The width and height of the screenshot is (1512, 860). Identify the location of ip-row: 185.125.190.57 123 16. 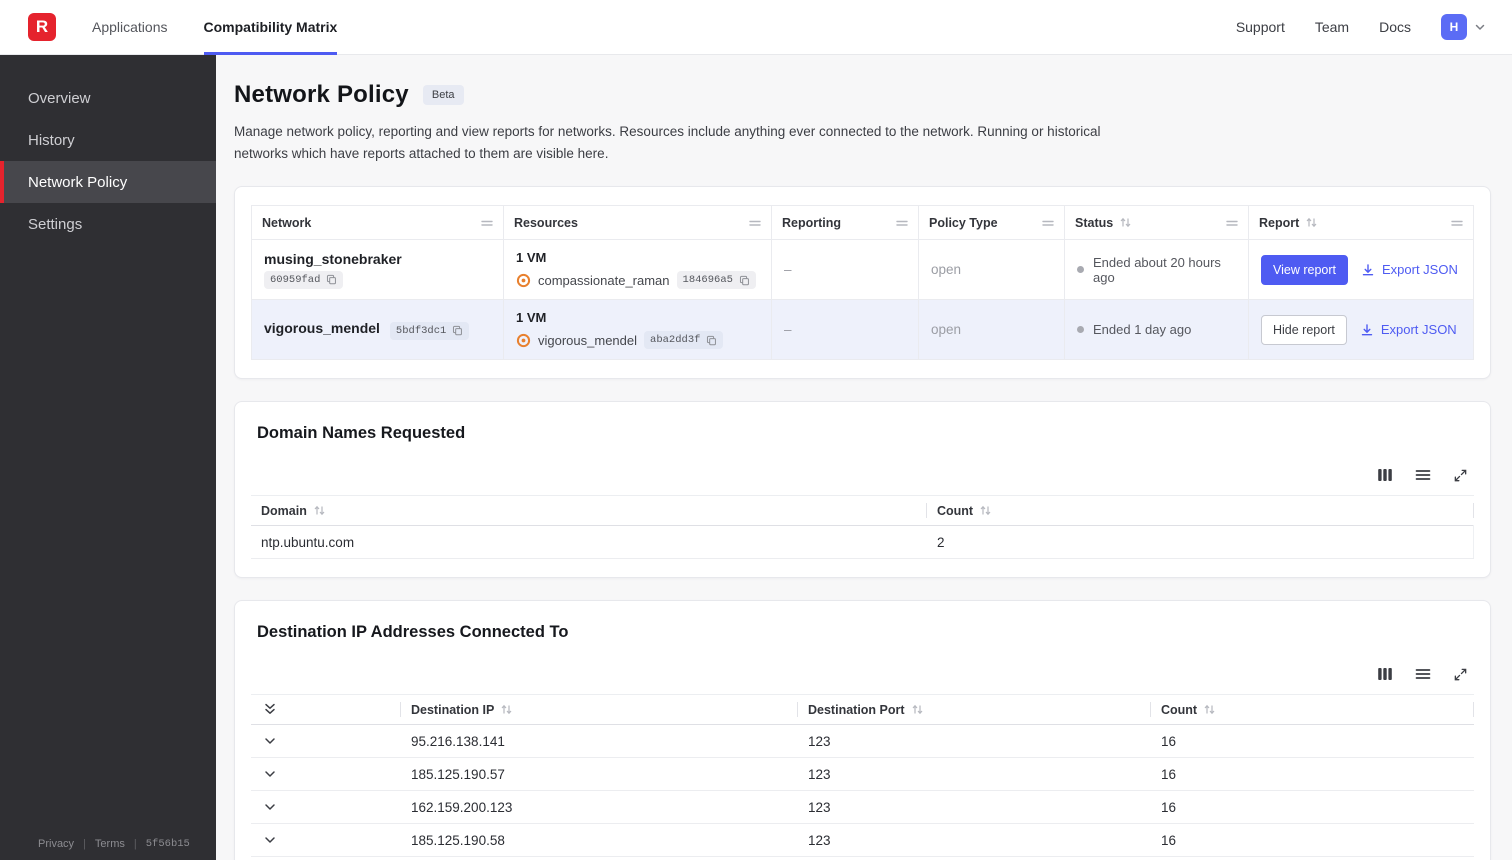
(862, 774).